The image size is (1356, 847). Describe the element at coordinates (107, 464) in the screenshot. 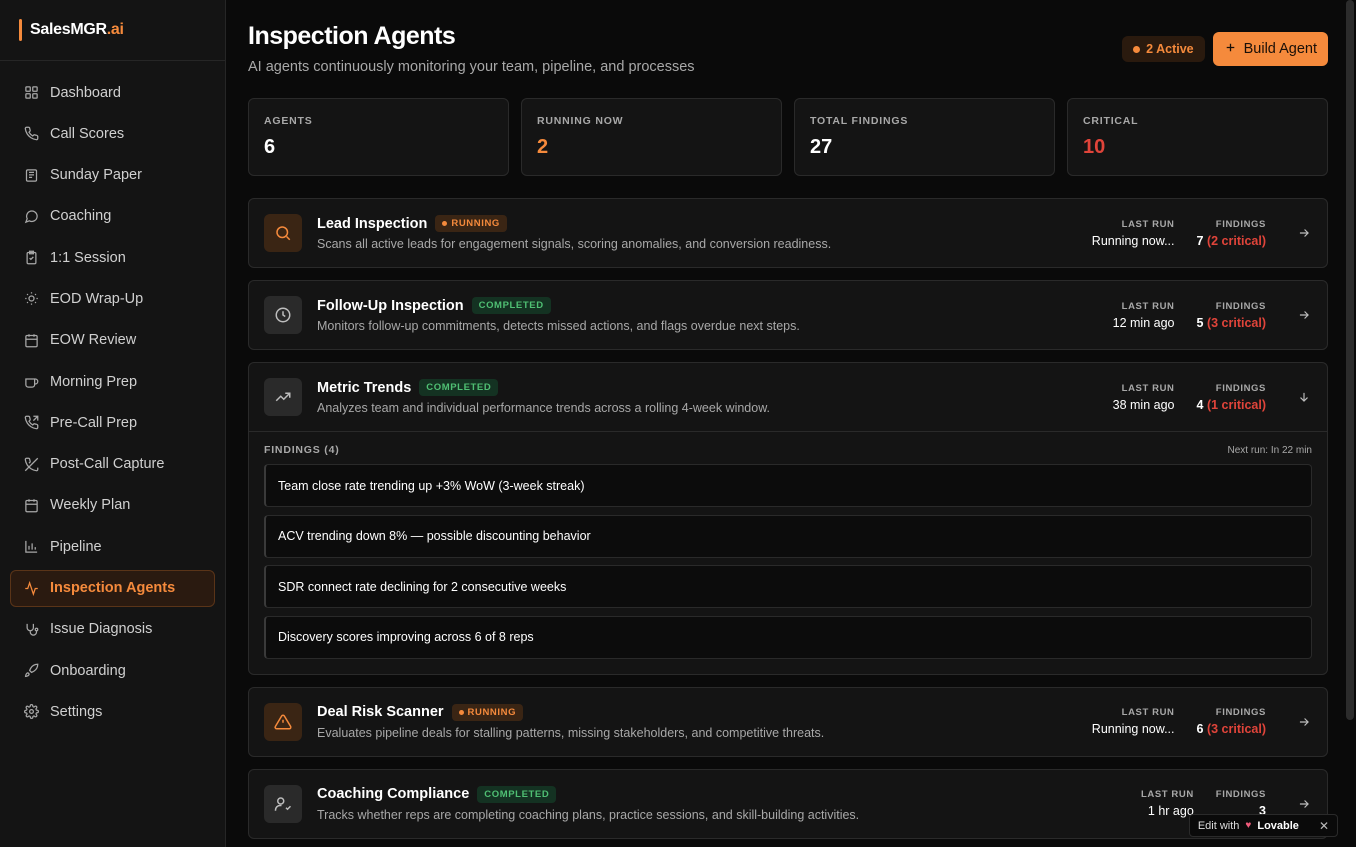

I see `sidebar-item-label: Post-Call Capture` at that location.